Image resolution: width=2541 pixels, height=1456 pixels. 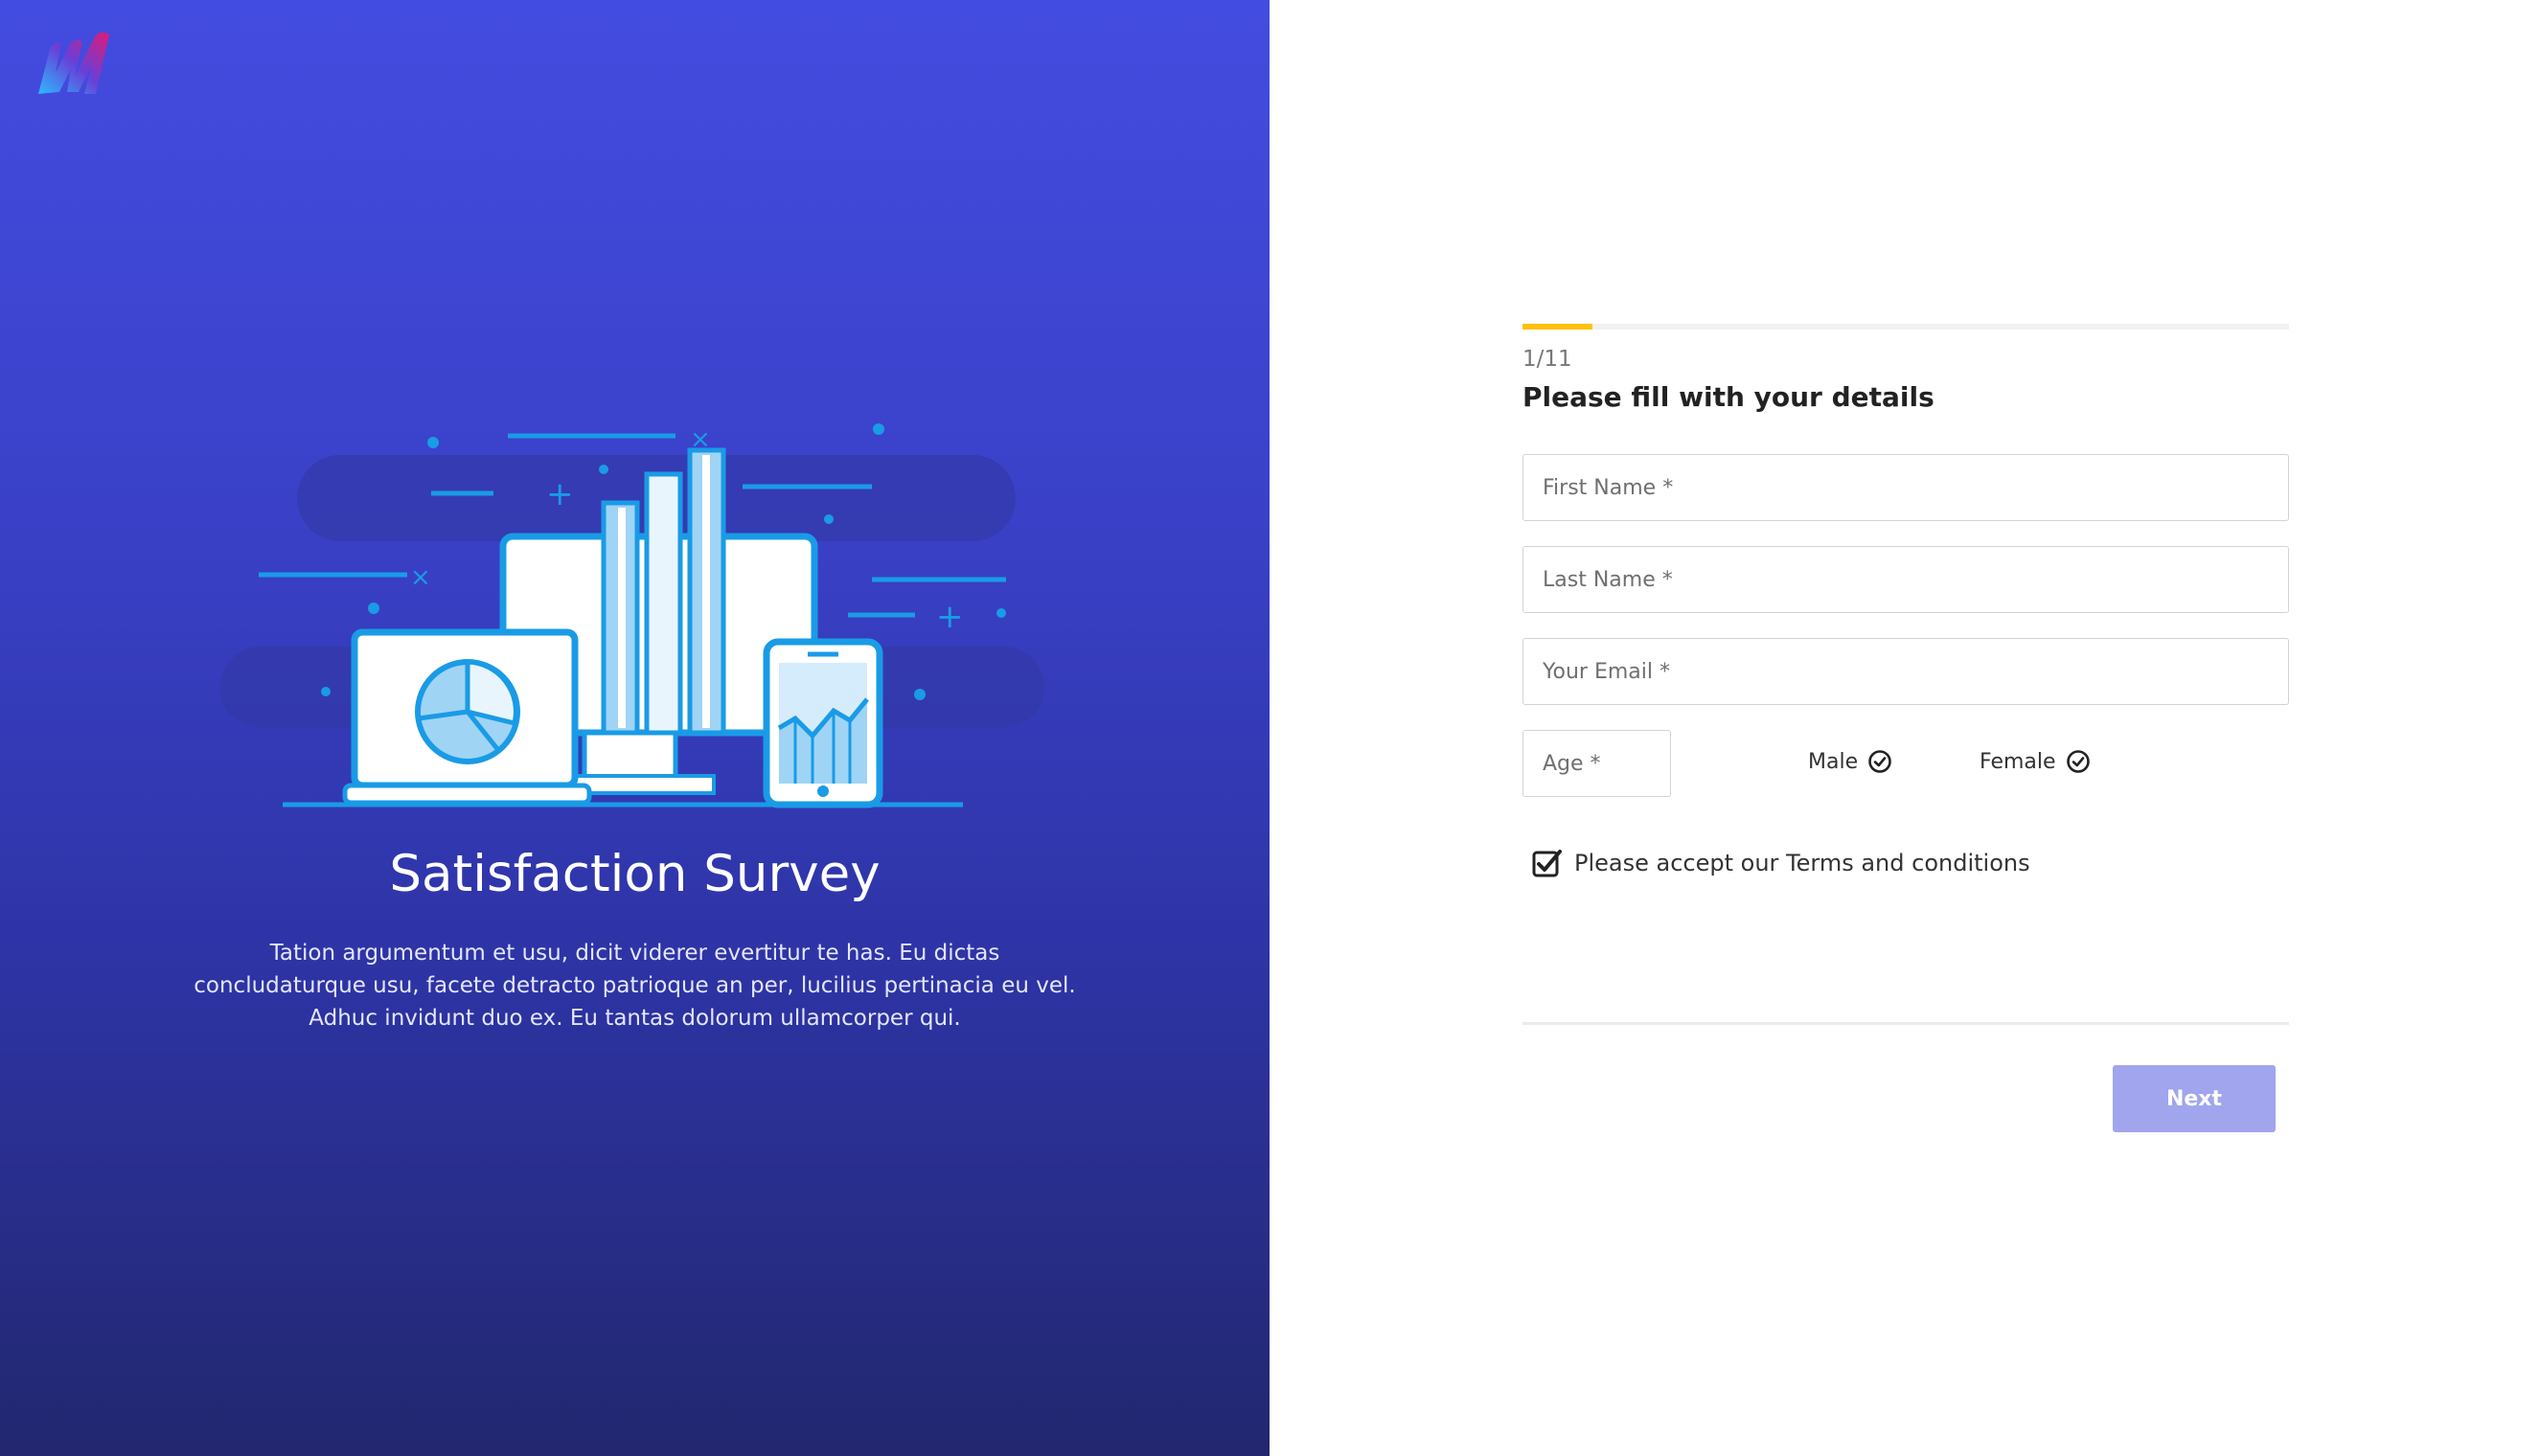 I want to click on devices-analytics-illustration: + + × ×, so click(x=632, y=615).